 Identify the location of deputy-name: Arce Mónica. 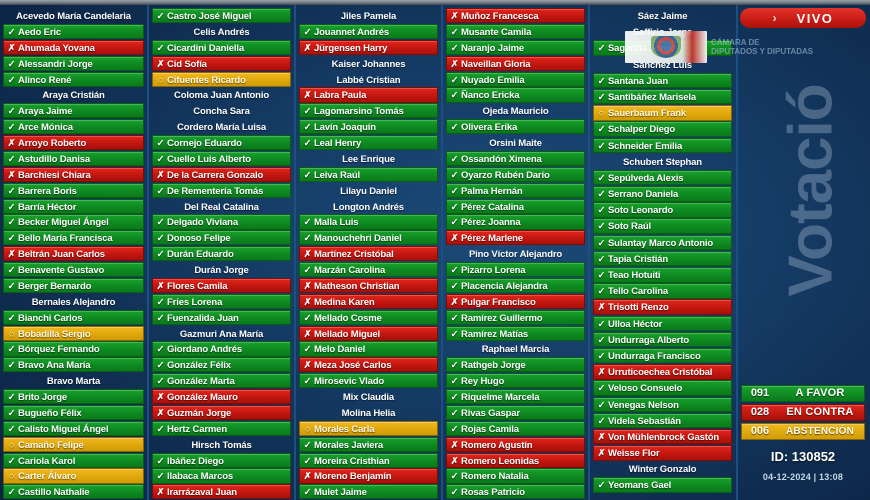
(45, 128).